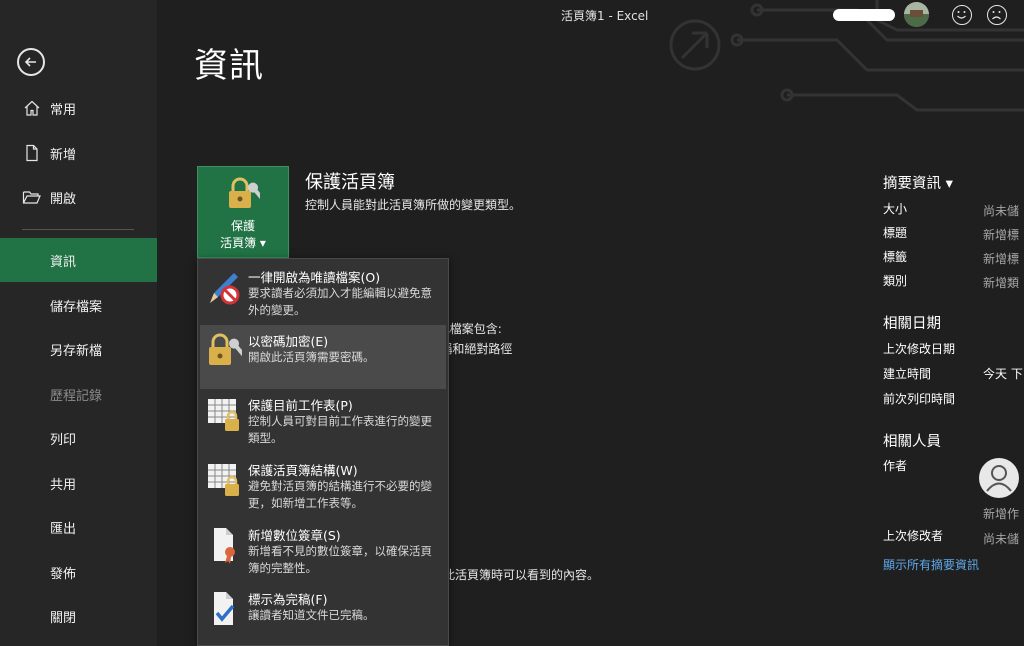  Describe the element at coordinates (63, 440) in the screenshot. I see `sidebar-item-label: 列印` at that location.